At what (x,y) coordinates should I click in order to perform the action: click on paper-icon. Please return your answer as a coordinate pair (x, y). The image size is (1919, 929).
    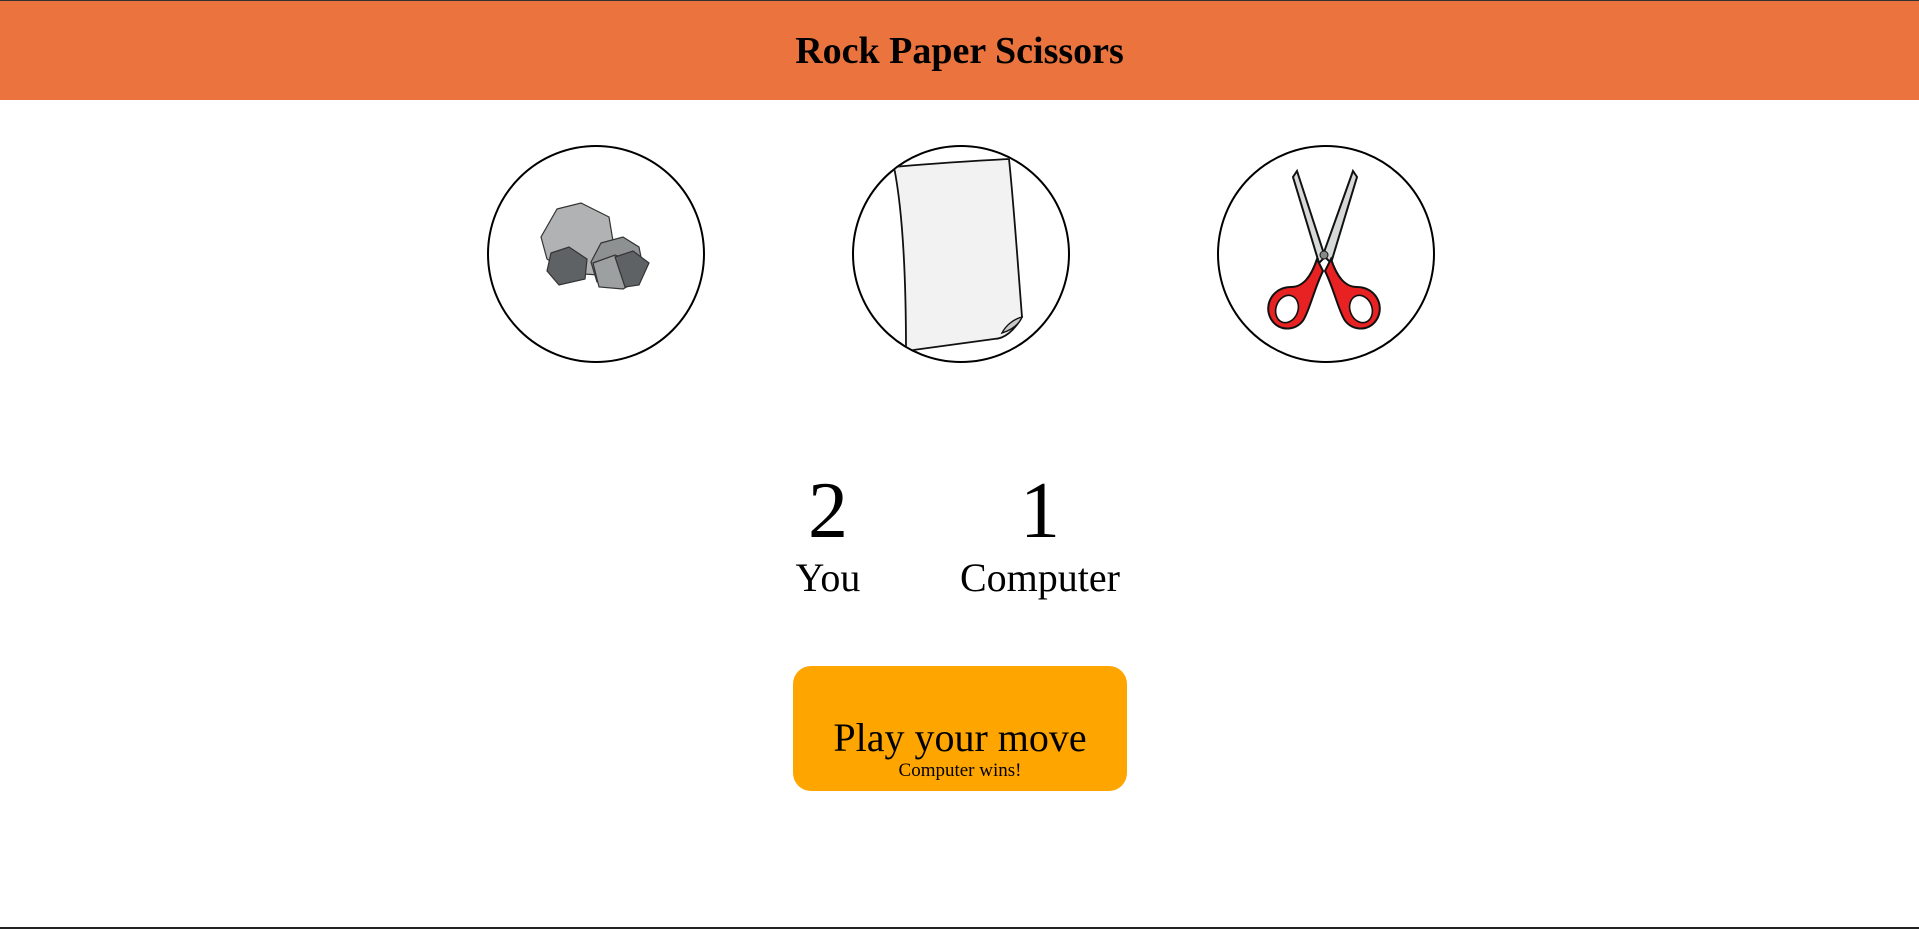
    Looking at the image, I should click on (958, 255).